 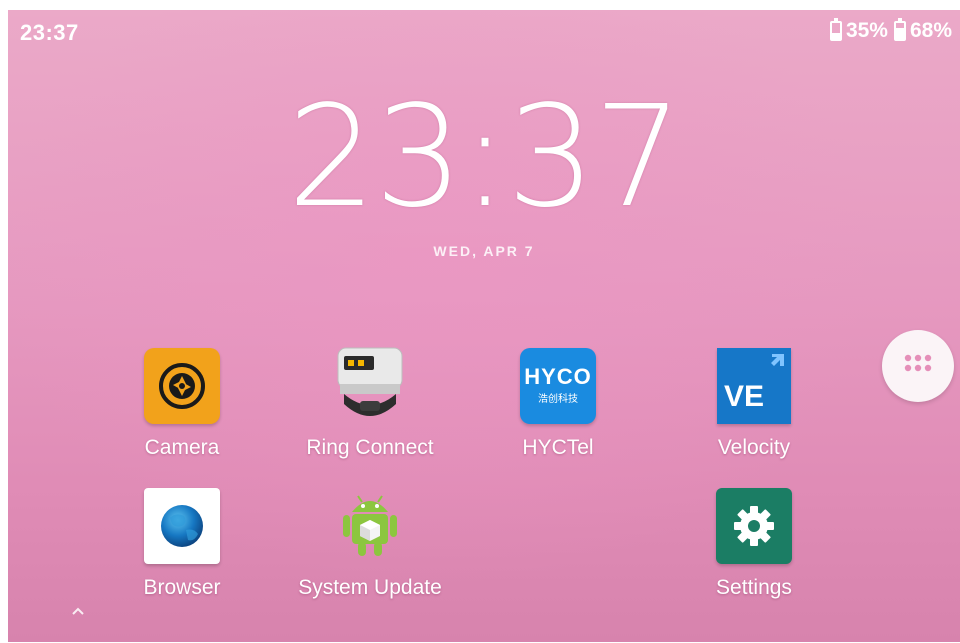 I want to click on app-label: Settings, so click(x=754, y=587).